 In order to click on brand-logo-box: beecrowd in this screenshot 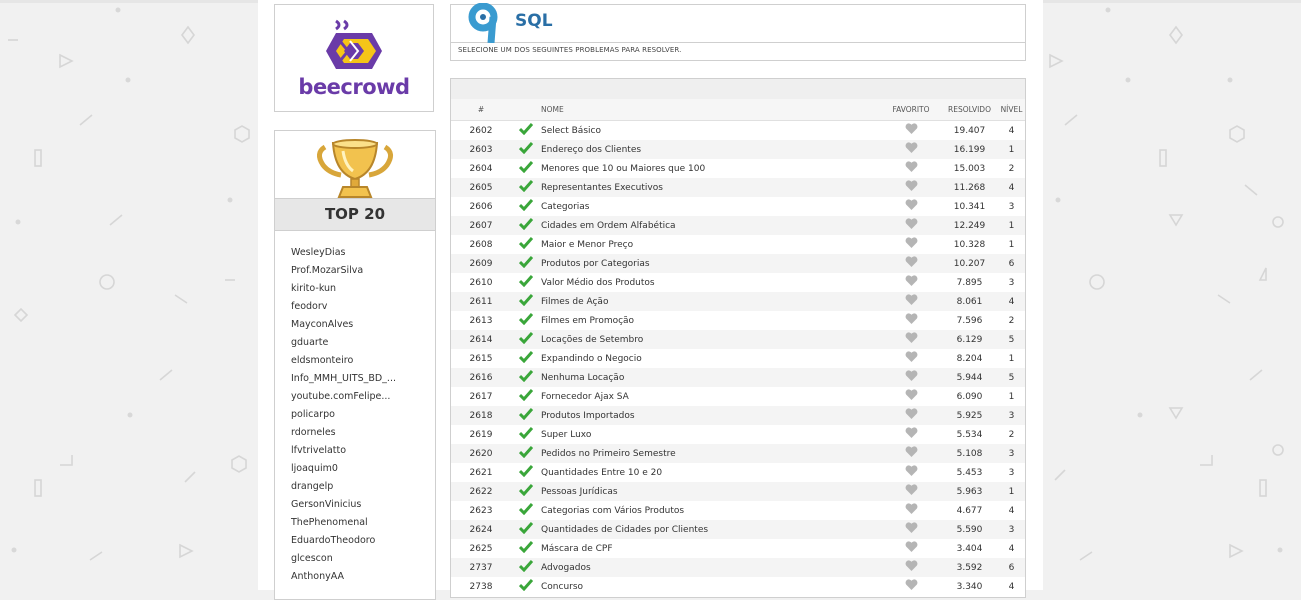, I will do `click(354, 58)`.